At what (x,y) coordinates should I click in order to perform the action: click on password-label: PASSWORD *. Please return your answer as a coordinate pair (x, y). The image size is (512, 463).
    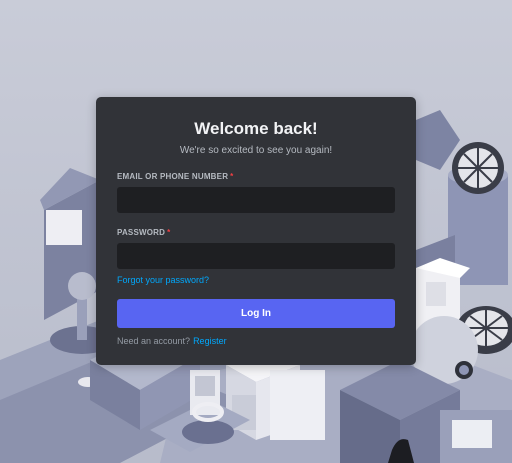
    Looking at the image, I should click on (143, 232).